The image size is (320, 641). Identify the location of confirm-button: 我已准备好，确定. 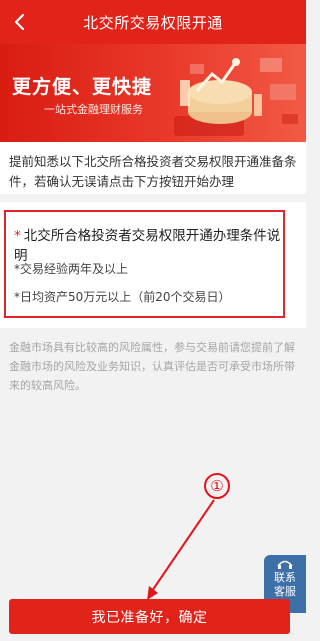
(149, 616).